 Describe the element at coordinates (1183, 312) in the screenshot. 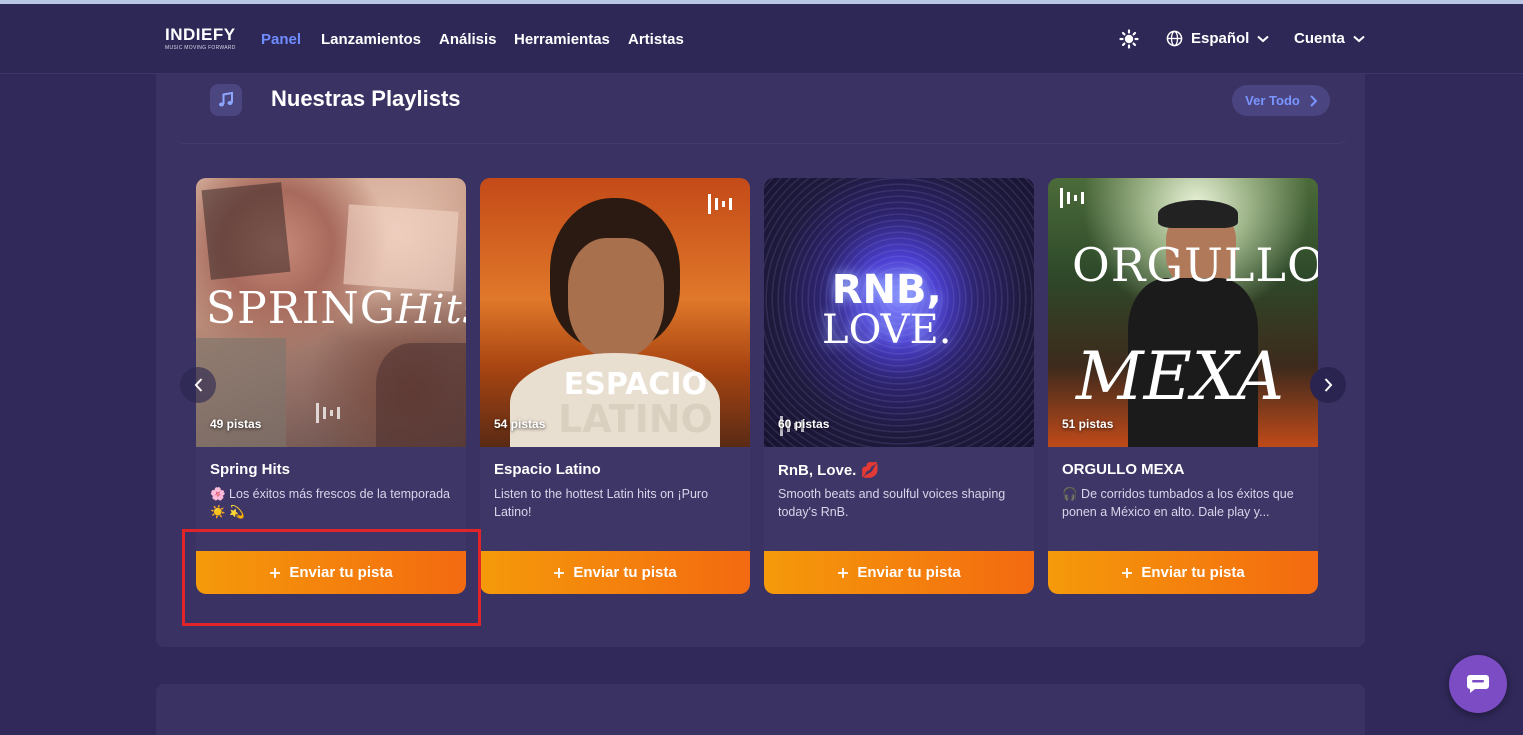

I see `playlist-cover: ORGULLO MEXA` at that location.